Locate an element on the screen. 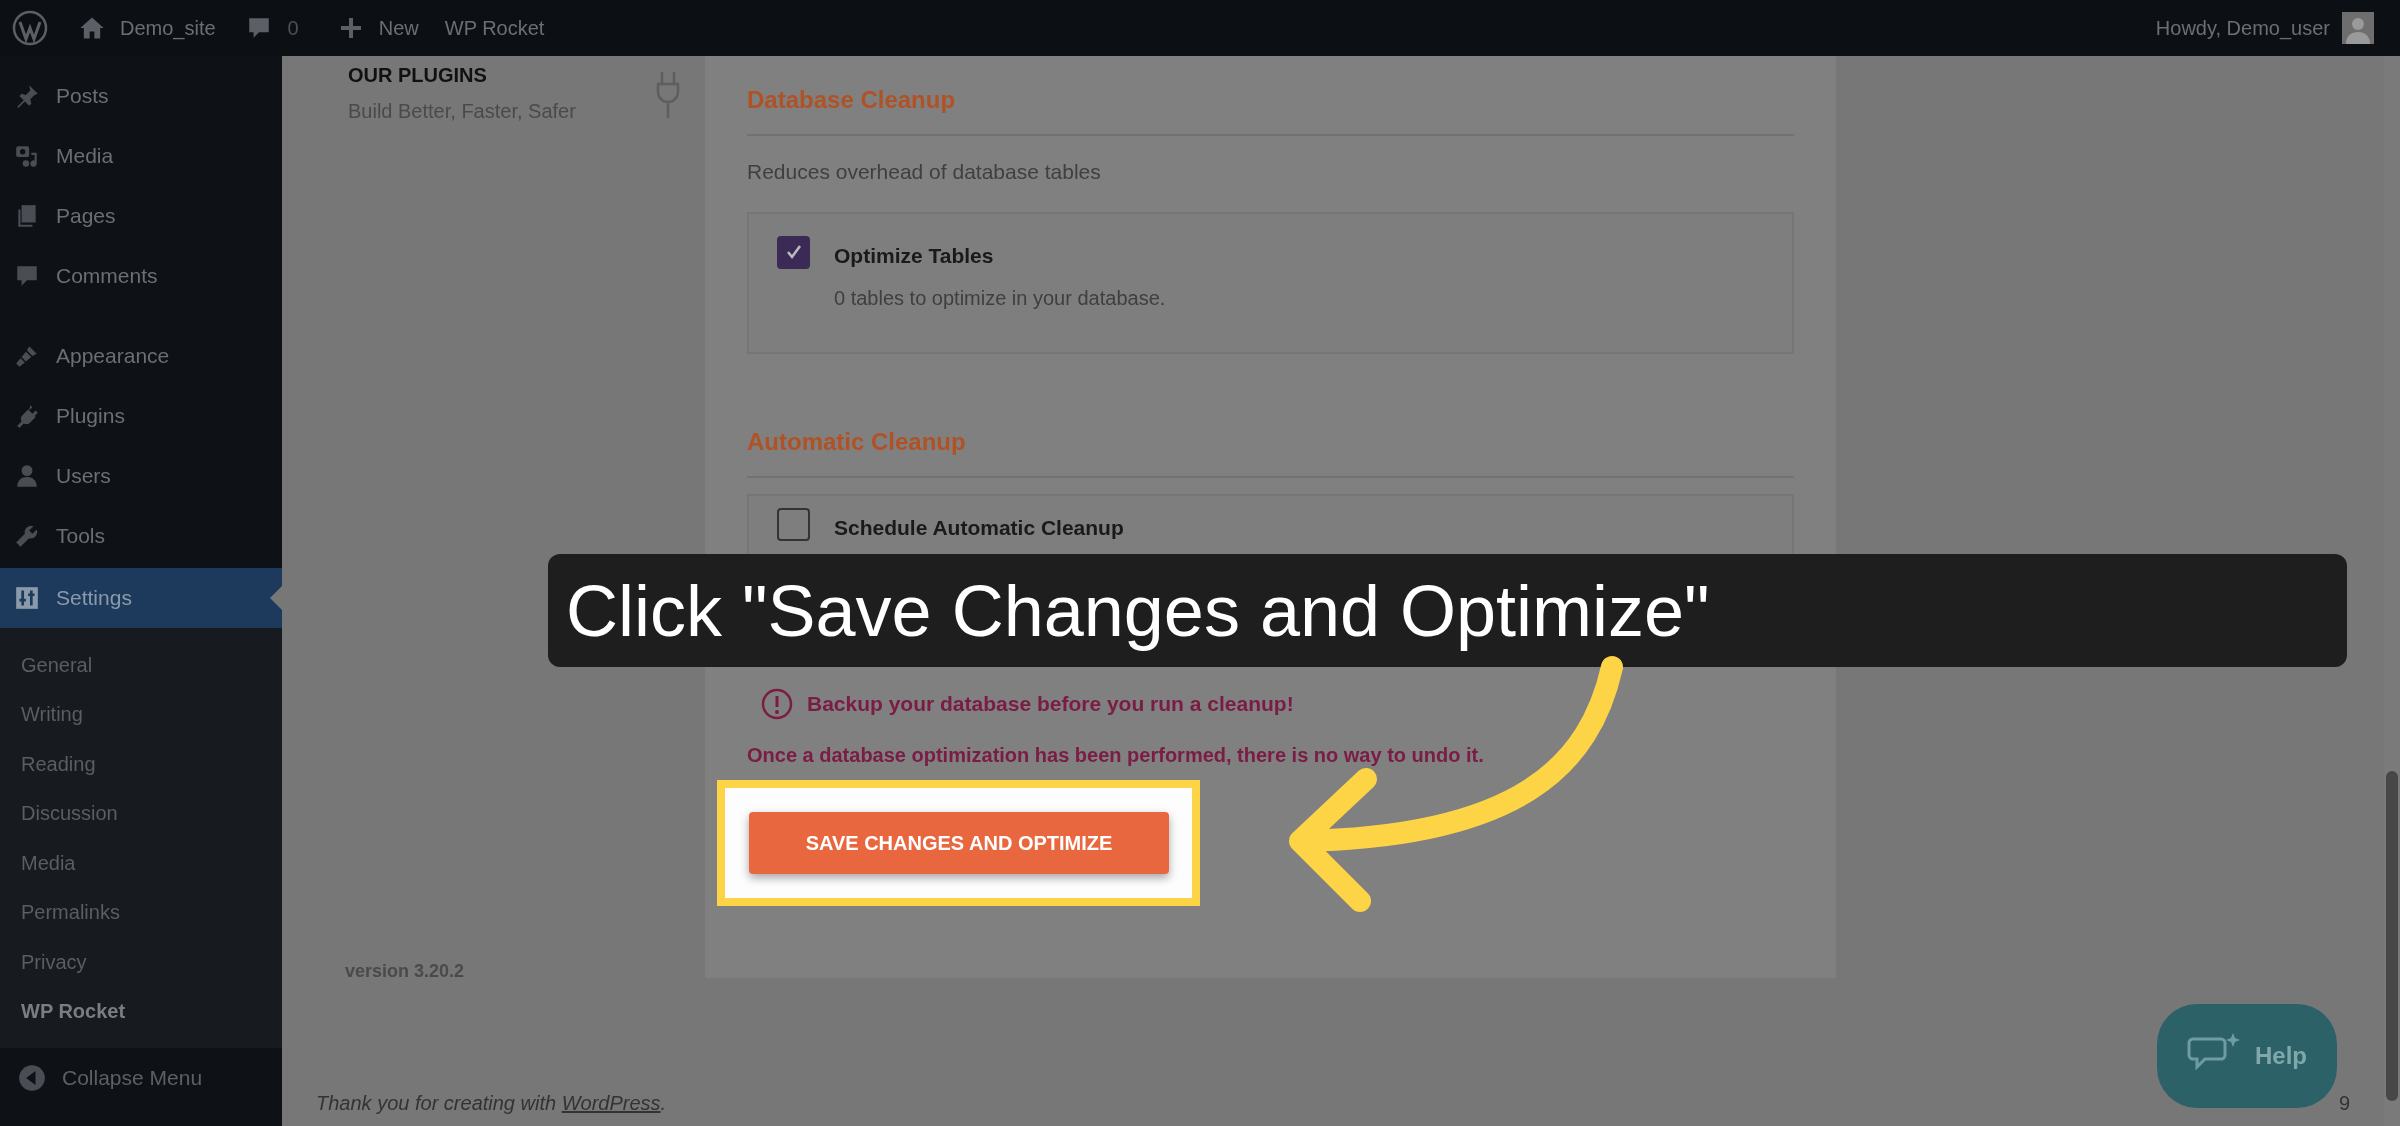 Image resolution: width=2400 pixels, height=1126 pixels. submenu-item: WP Rocket is located at coordinates (141, 1011).